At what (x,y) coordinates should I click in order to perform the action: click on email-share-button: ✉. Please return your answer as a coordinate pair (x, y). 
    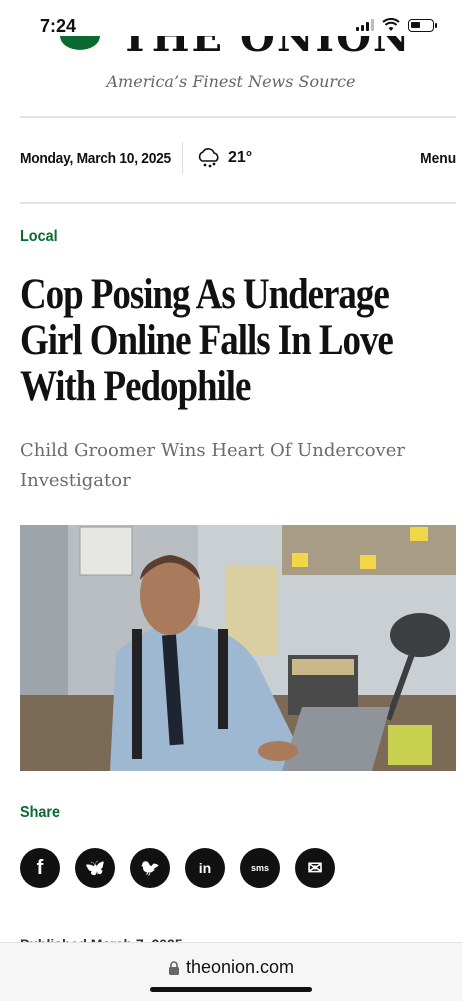
    Looking at the image, I should click on (315, 868).